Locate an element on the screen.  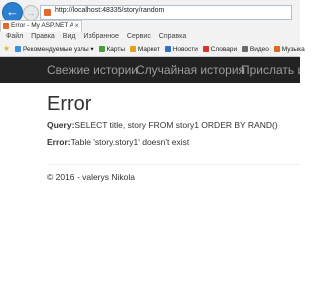
nav-latest-stories: Свежие истории is located at coordinates (92, 70).